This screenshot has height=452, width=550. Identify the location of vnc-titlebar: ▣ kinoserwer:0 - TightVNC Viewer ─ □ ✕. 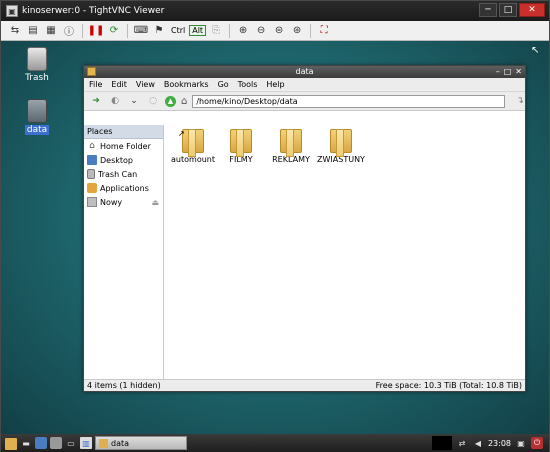
(275, 11).